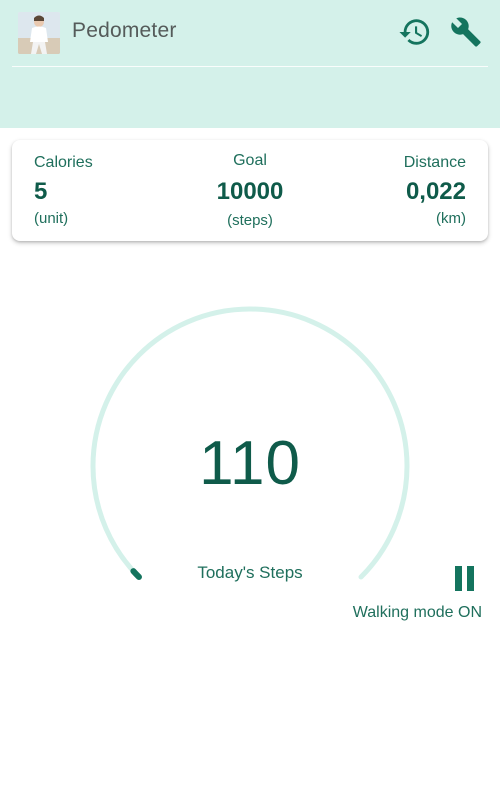  I want to click on header-divider, so click(250, 66).